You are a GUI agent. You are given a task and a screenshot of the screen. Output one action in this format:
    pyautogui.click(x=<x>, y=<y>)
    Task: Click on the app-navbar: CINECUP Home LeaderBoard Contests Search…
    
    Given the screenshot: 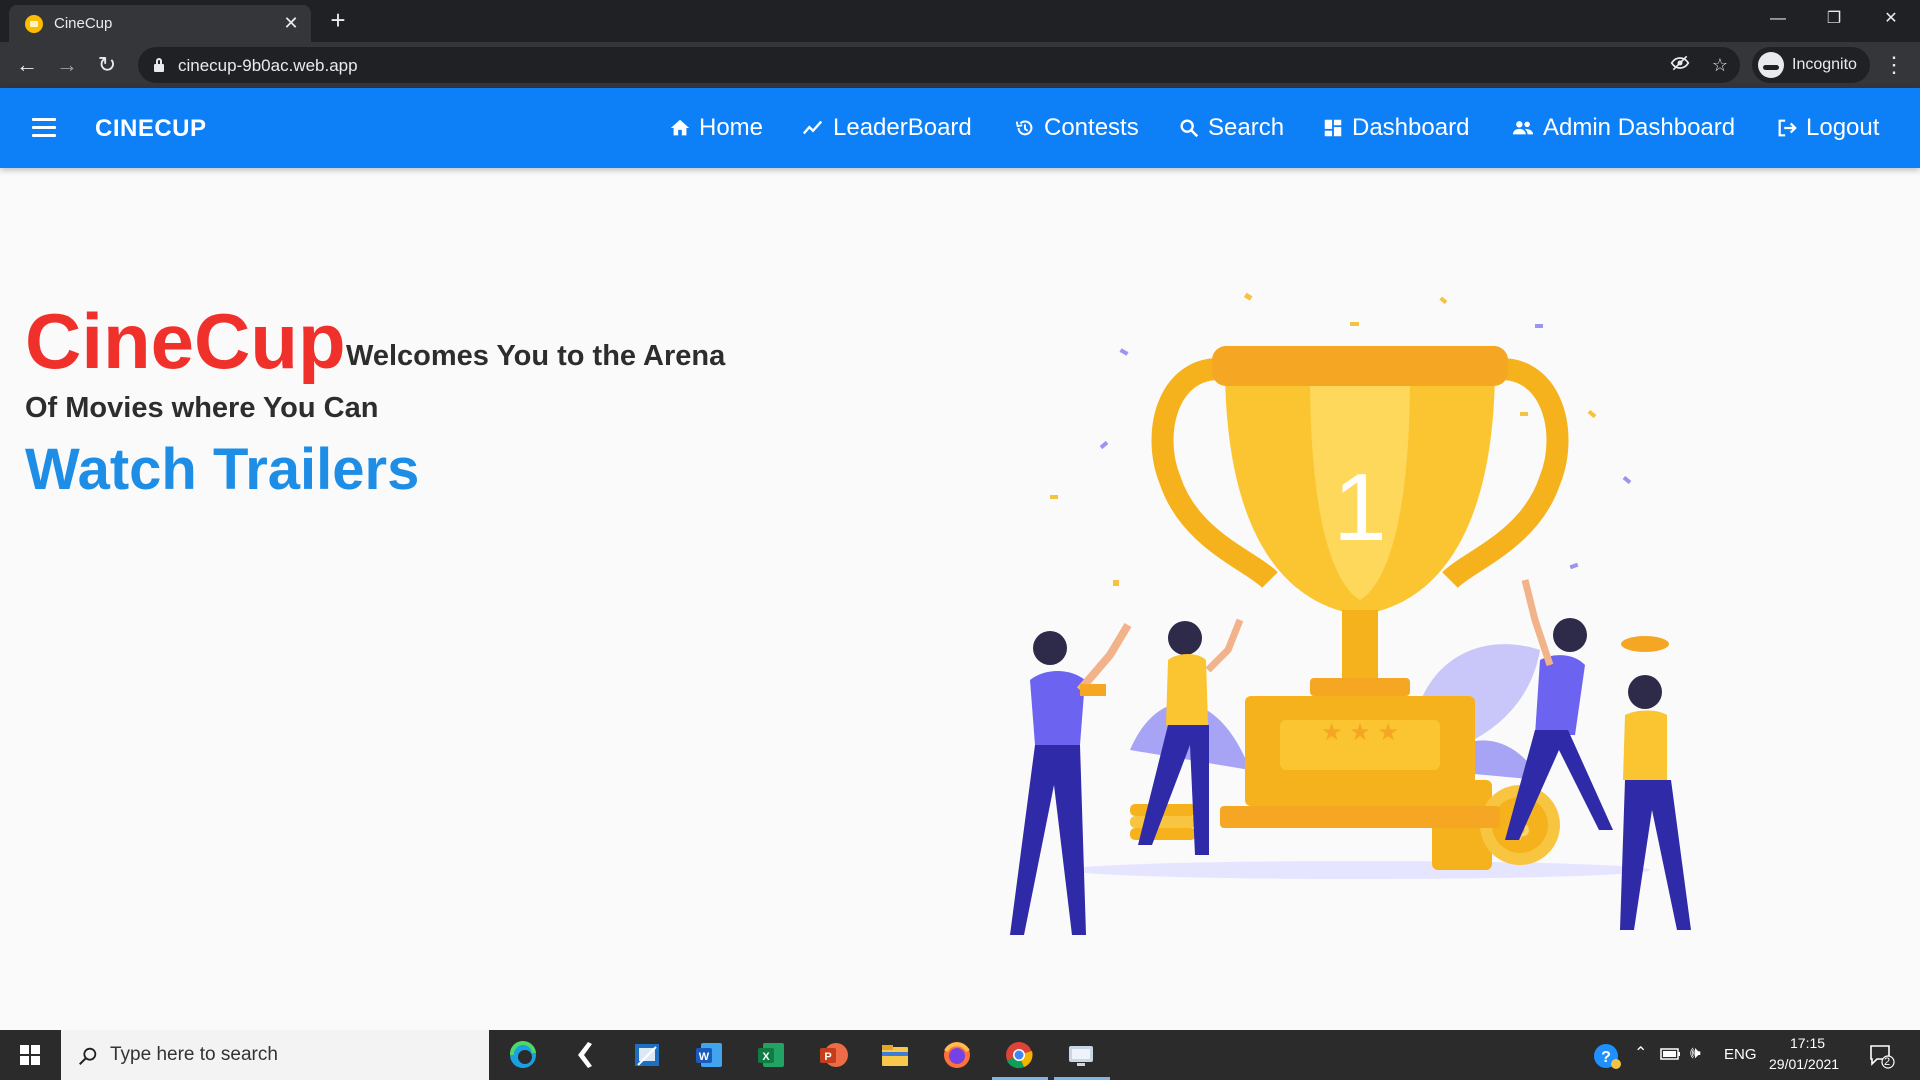 What is the action you would take?
    pyautogui.click(x=960, y=128)
    